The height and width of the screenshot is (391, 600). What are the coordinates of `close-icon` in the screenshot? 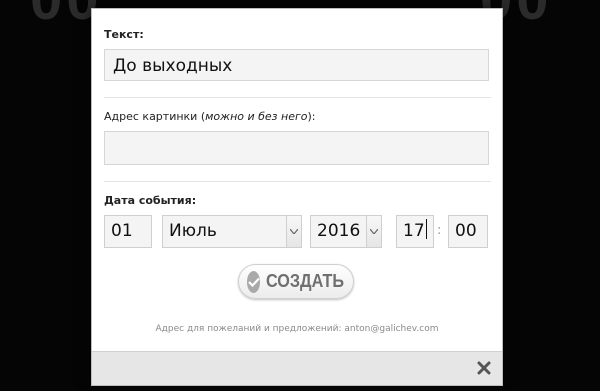 It's located at (484, 368).